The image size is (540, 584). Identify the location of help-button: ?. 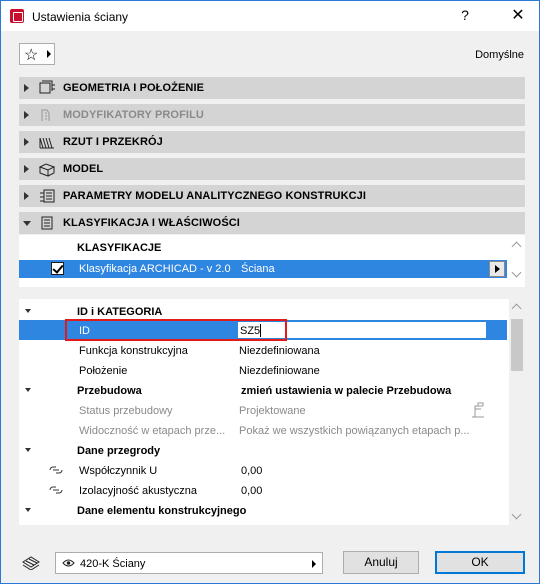
(465, 16).